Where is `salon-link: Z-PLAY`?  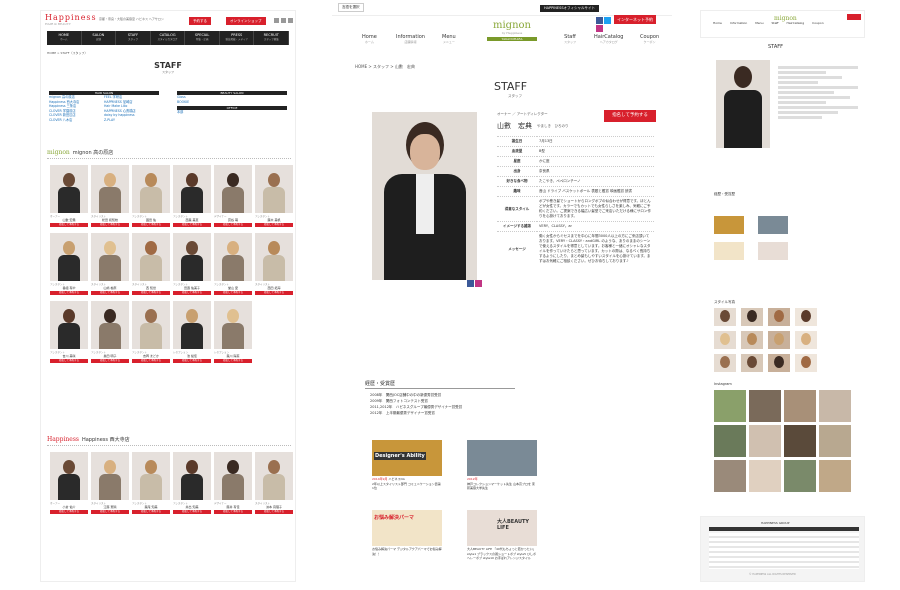 salon-link: Z-PLAY is located at coordinates (131, 120).